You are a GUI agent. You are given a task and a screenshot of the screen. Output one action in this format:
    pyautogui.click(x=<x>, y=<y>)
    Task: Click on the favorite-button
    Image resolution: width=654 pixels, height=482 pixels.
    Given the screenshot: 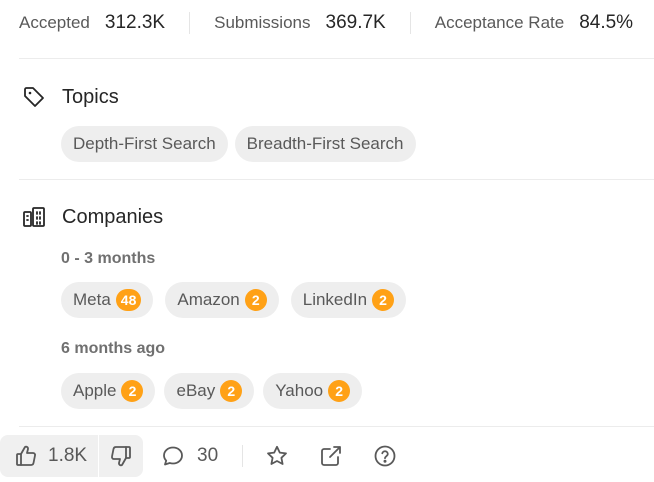 What is the action you would take?
    pyautogui.click(x=277, y=456)
    